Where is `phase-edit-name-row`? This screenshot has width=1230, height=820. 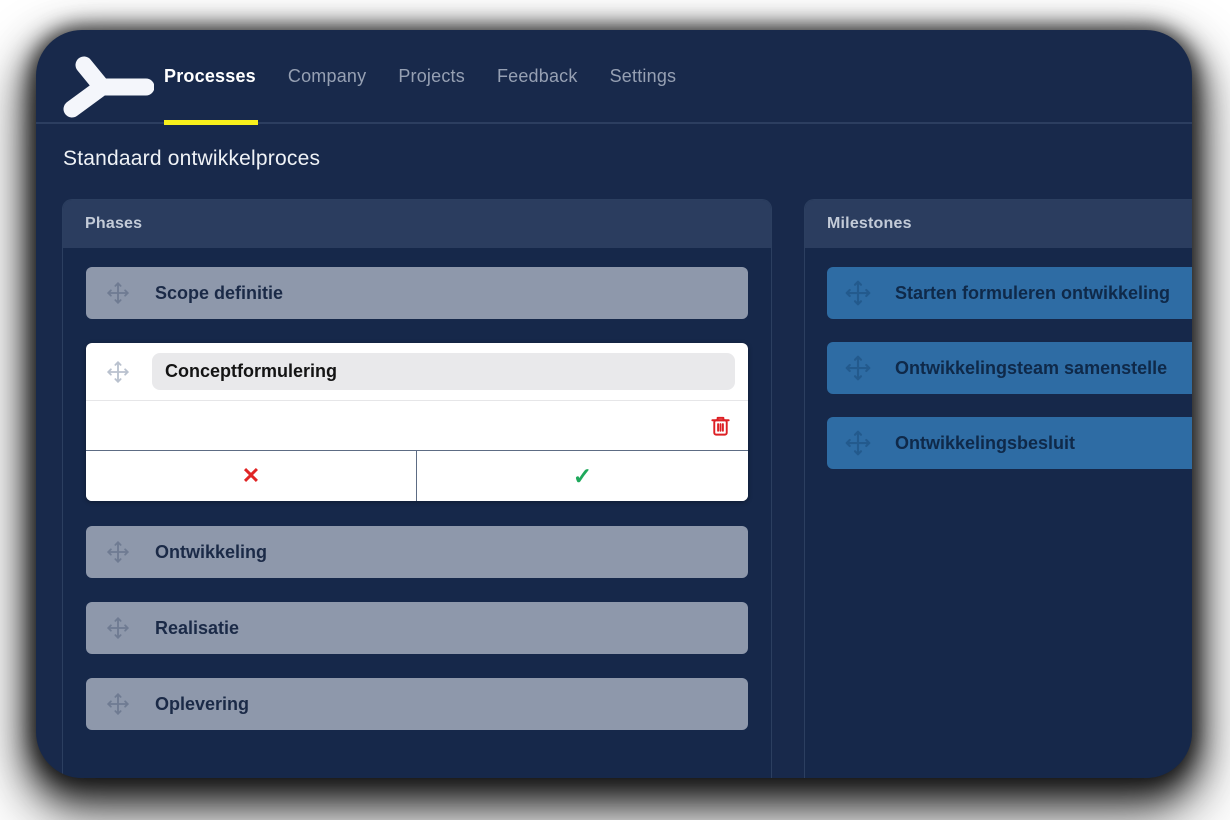 phase-edit-name-row is located at coordinates (417, 371).